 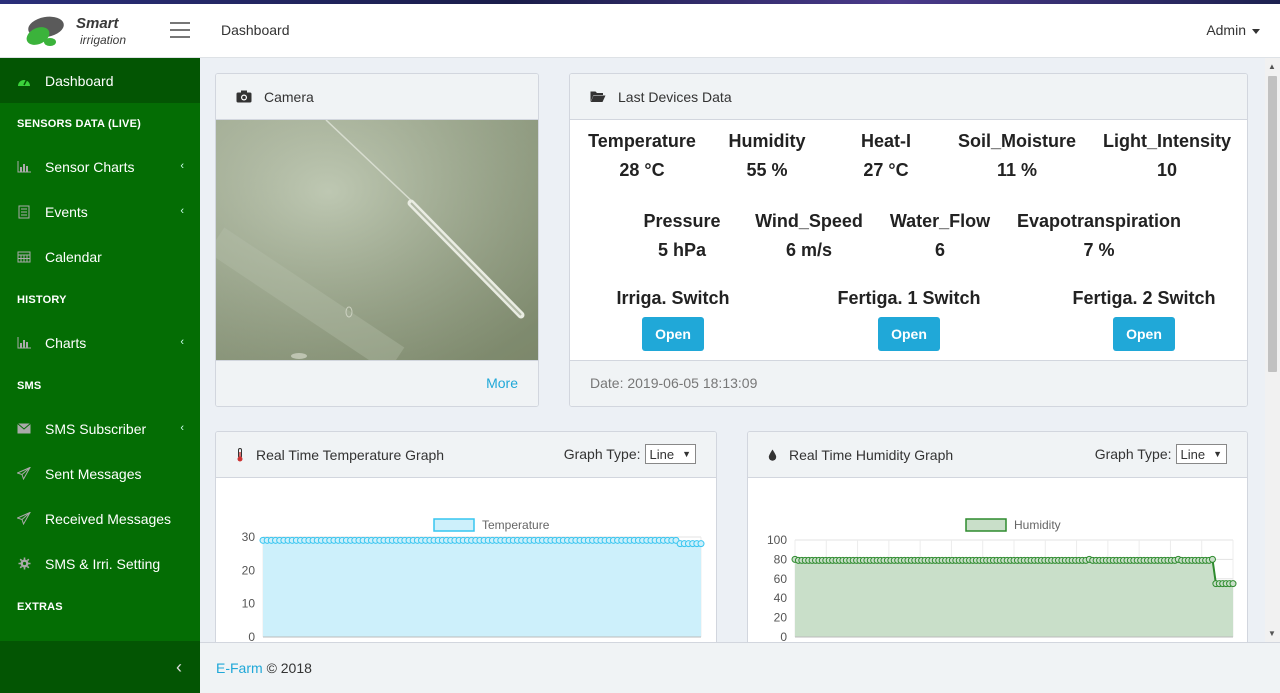 I want to click on footer-brand-link: E-Farm, so click(x=239, y=668).